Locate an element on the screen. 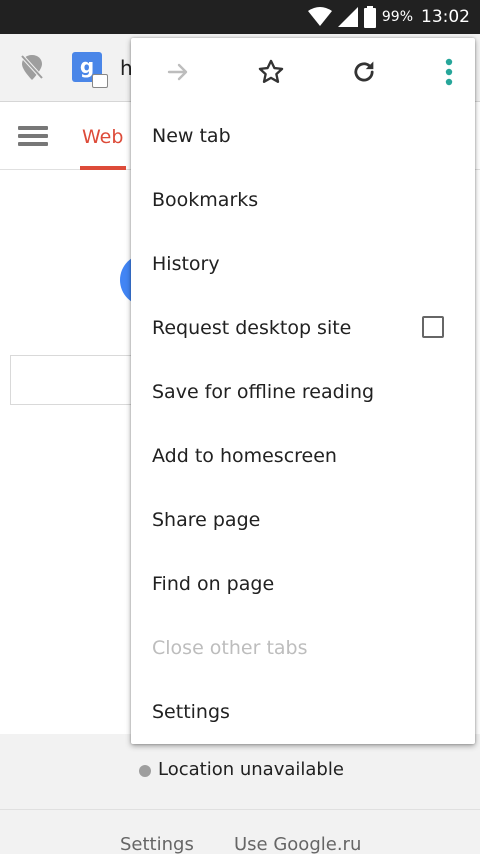  tab-web: Web is located at coordinates (102, 137).